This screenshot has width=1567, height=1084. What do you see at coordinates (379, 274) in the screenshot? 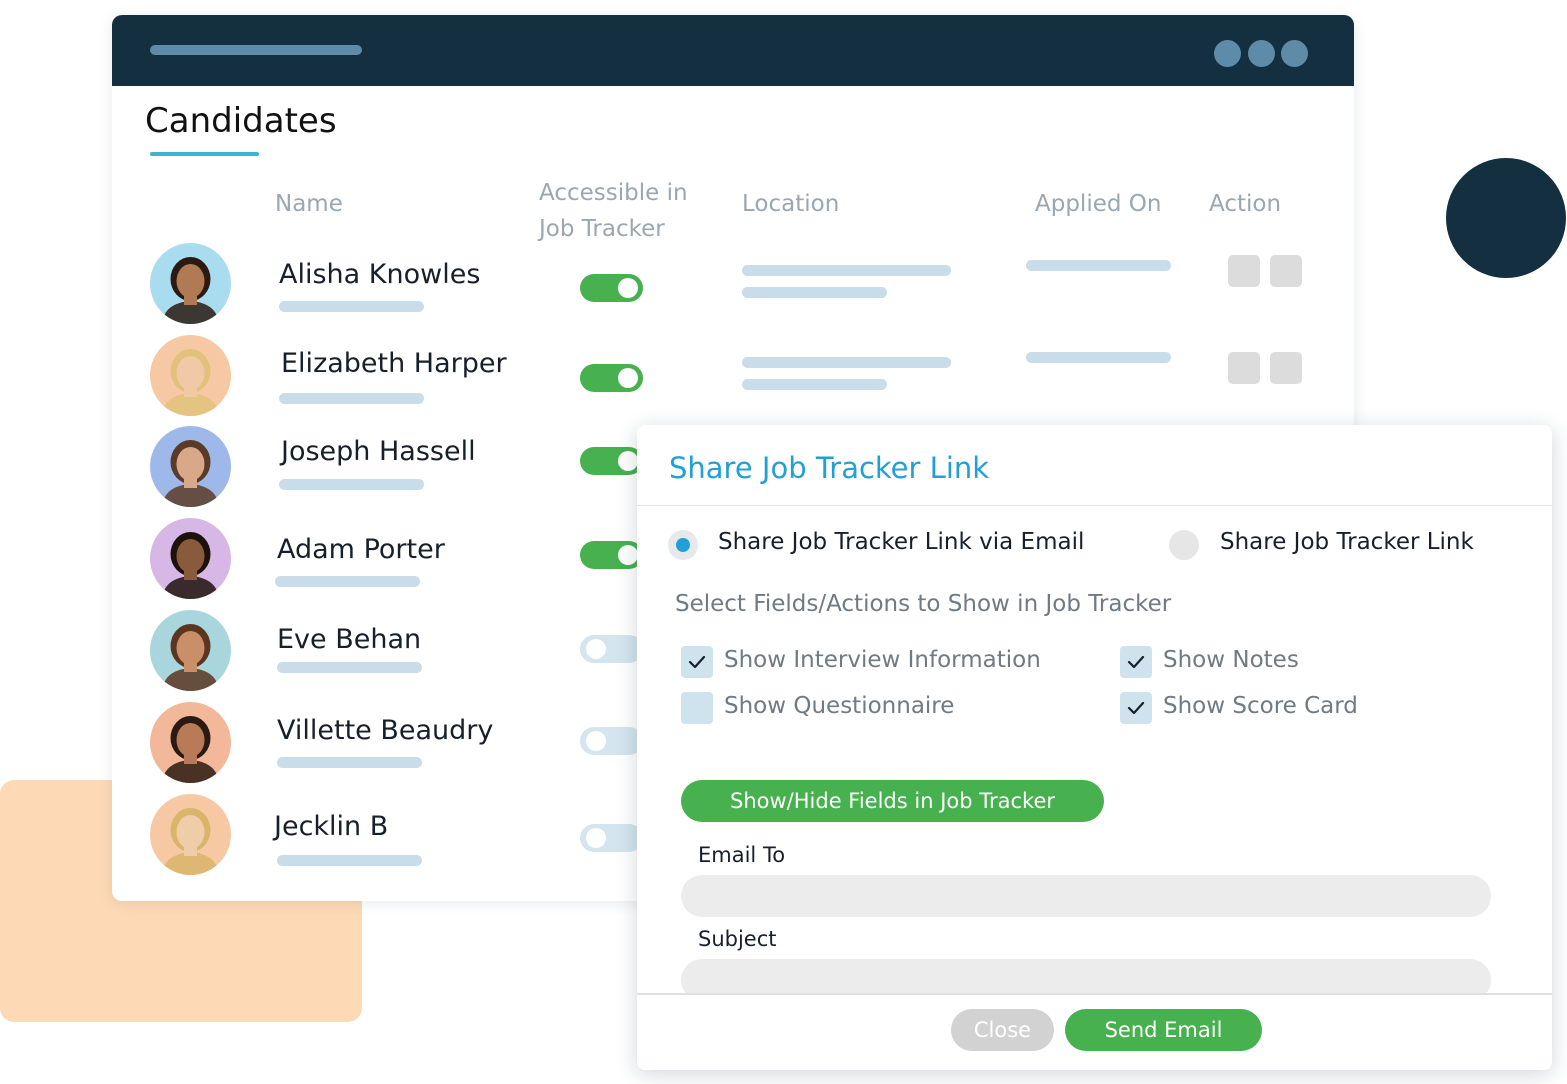
I see `candidate-name: Alisha Knowles` at bounding box center [379, 274].